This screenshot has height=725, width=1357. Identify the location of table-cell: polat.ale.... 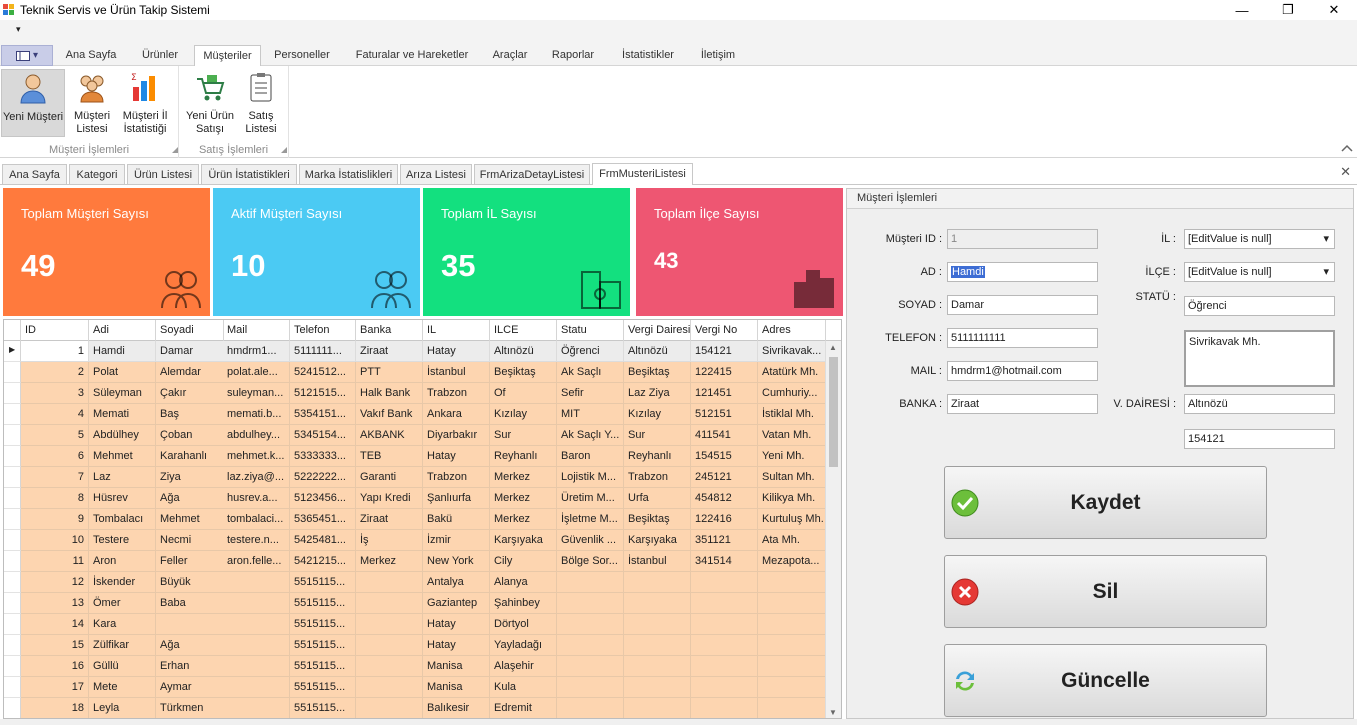
(256, 372).